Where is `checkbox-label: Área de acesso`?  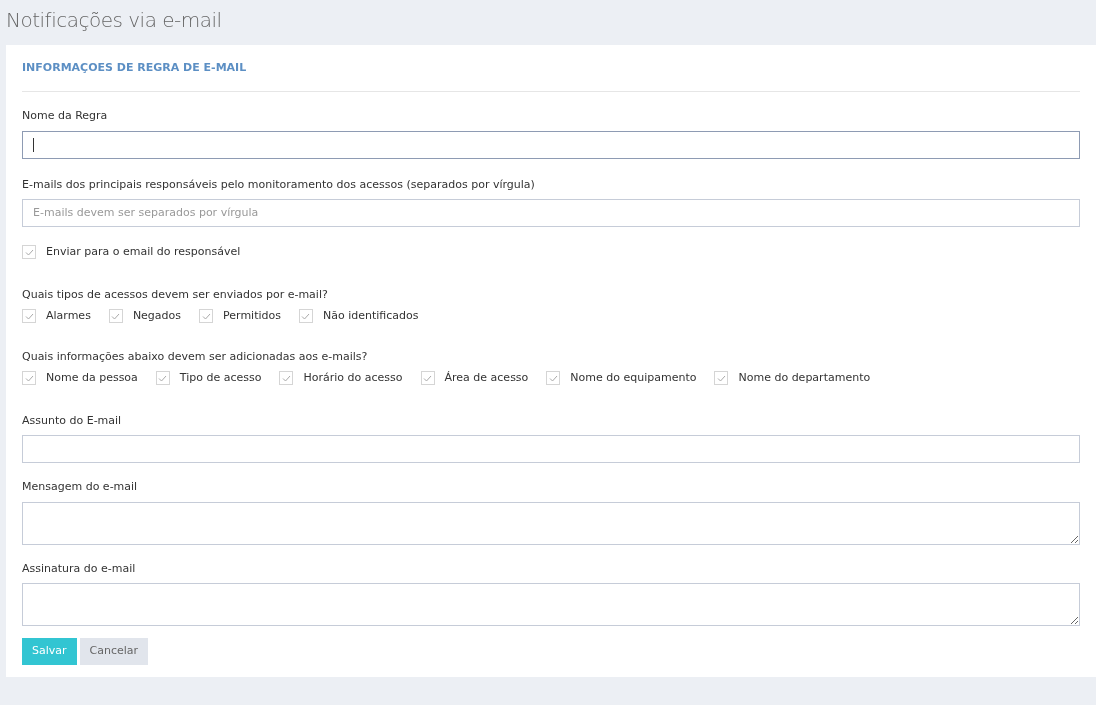
checkbox-label: Área de acesso is located at coordinates (486, 378).